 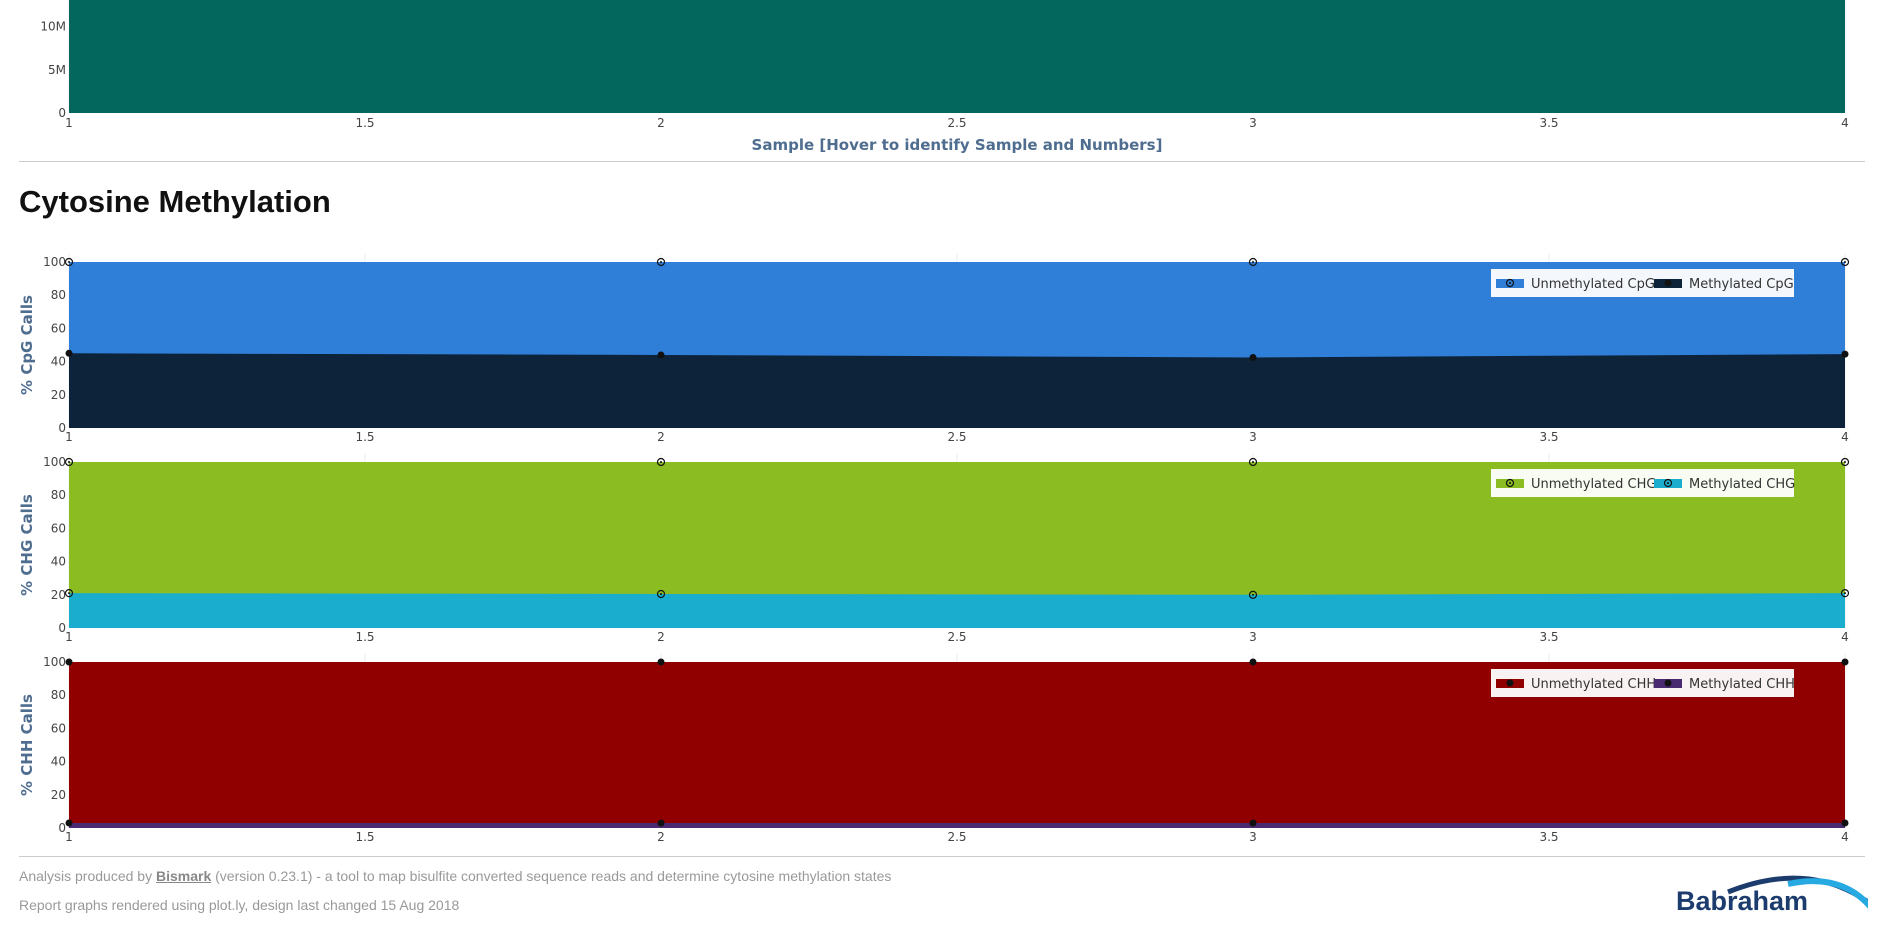 I want to click on legend: Unmethylated CHH Methylated CHH, so click(x=1643, y=683).